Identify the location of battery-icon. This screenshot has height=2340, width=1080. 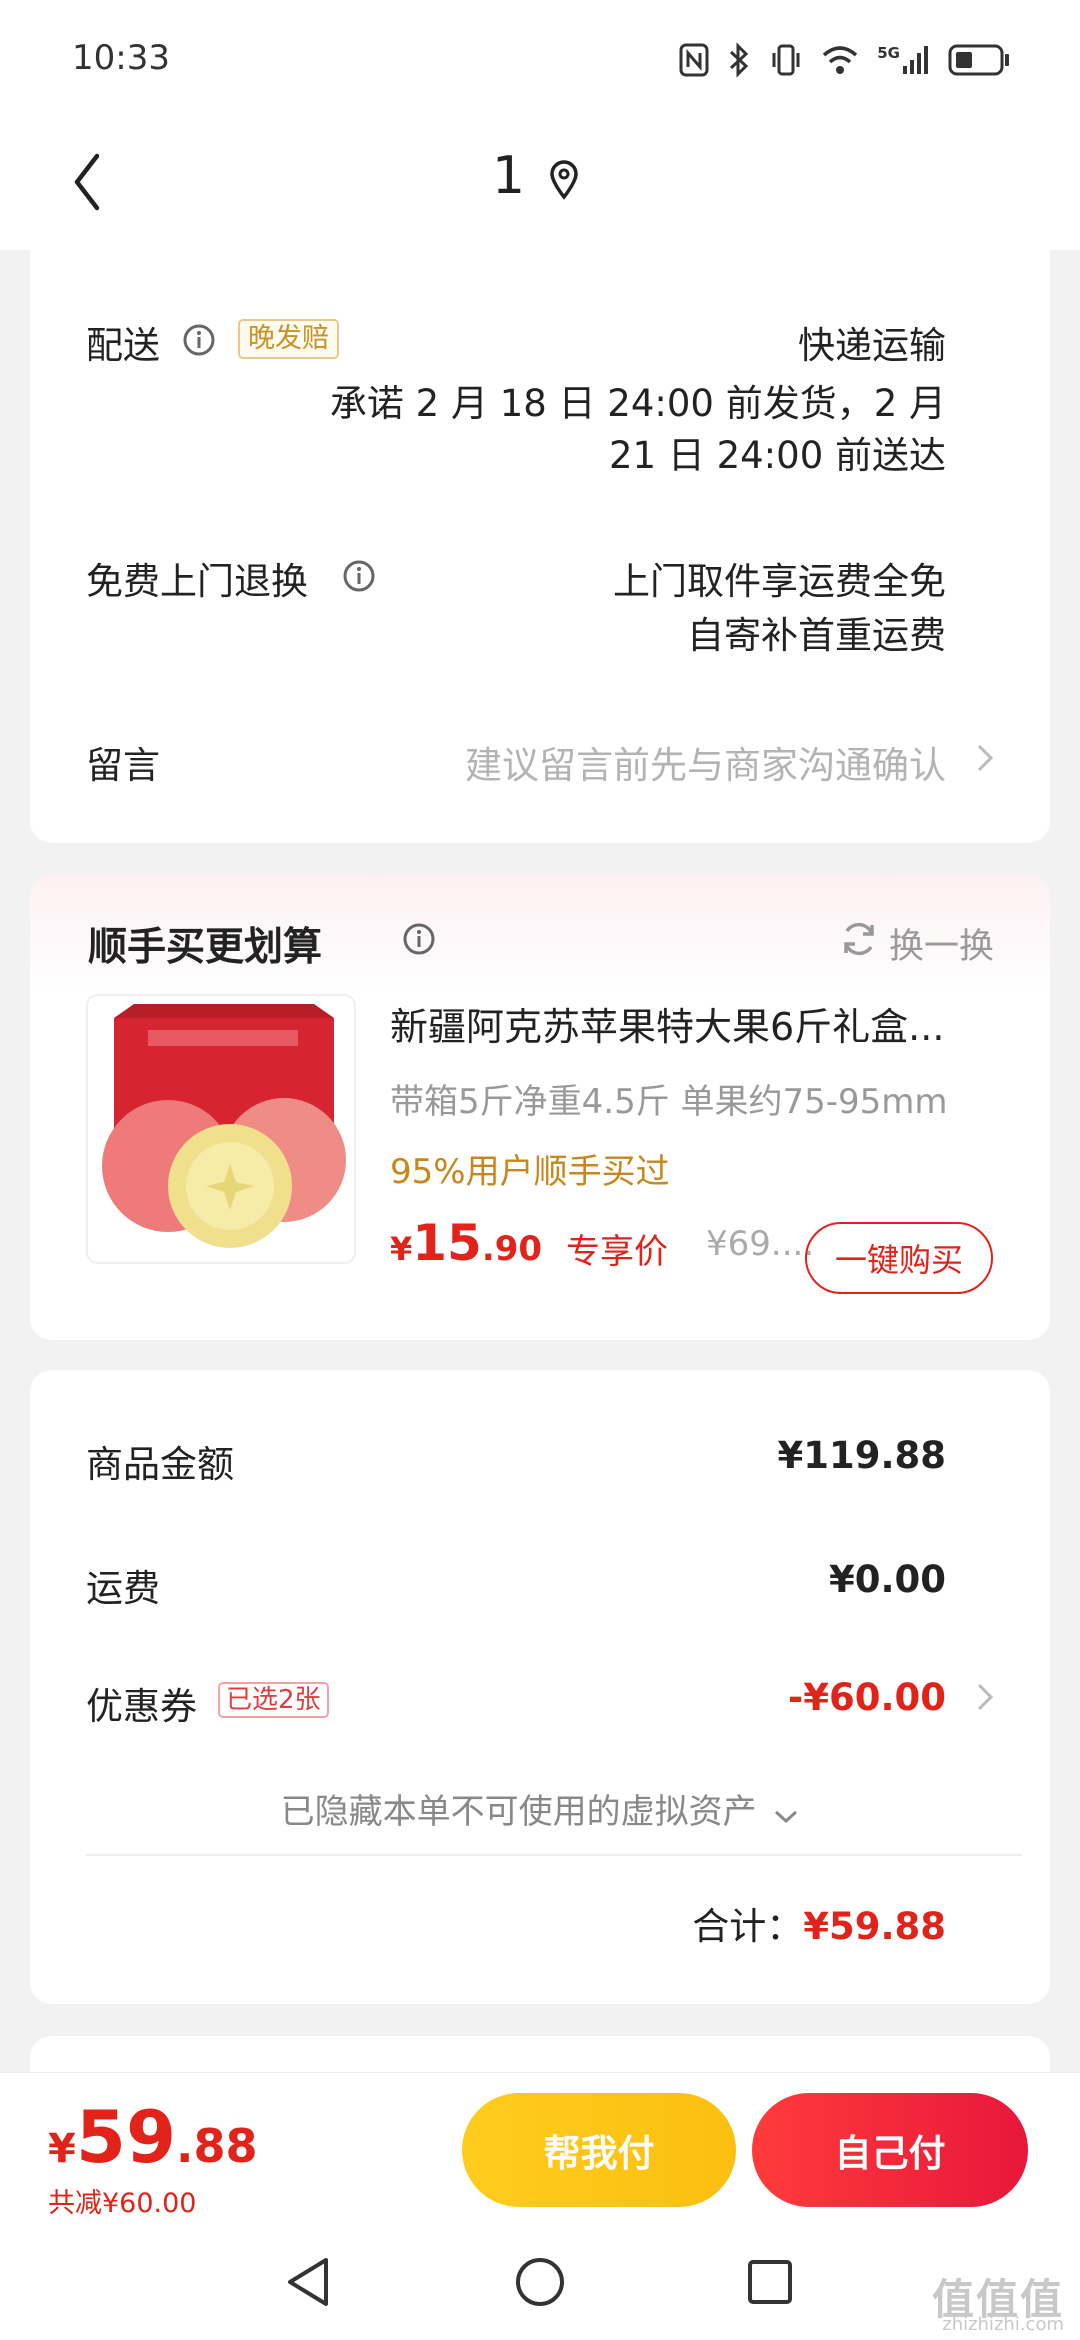
(979, 60).